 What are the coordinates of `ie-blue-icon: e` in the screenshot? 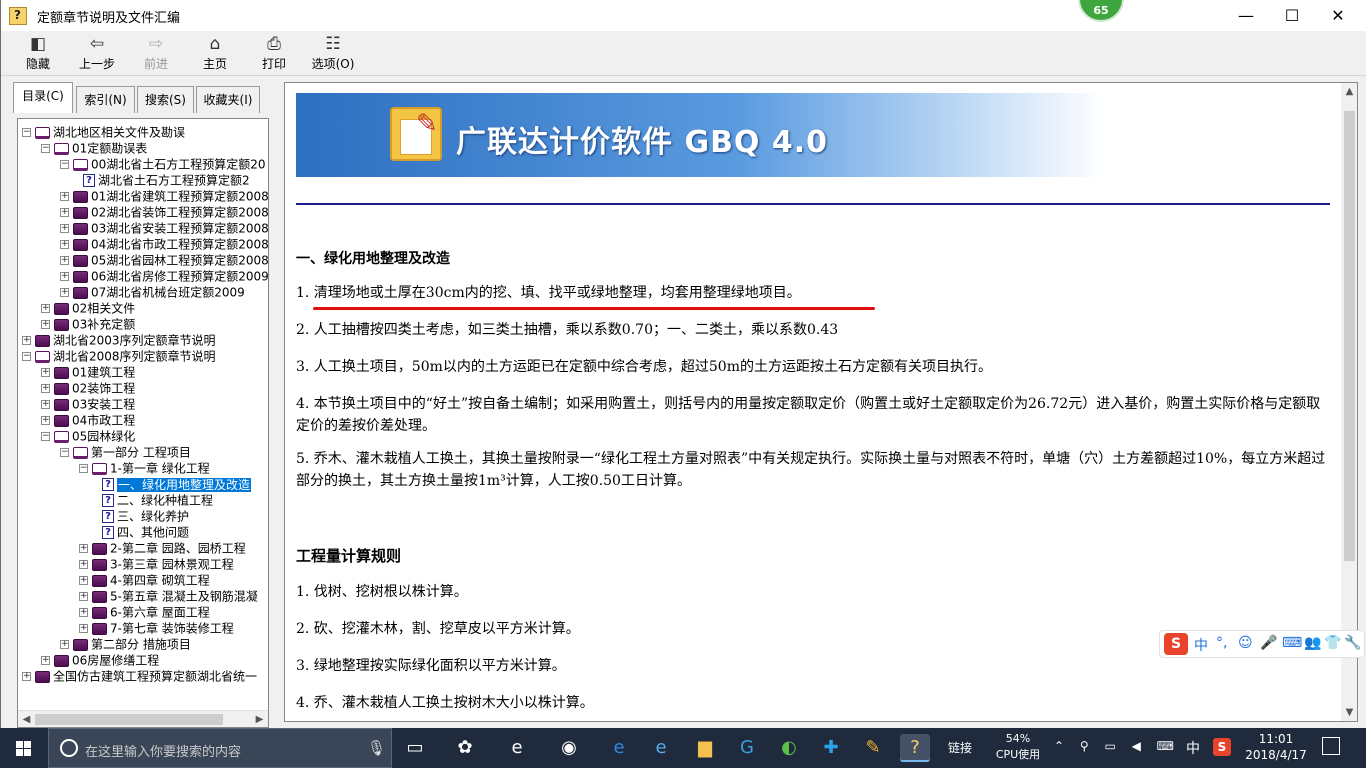 It's located at (661, 748).